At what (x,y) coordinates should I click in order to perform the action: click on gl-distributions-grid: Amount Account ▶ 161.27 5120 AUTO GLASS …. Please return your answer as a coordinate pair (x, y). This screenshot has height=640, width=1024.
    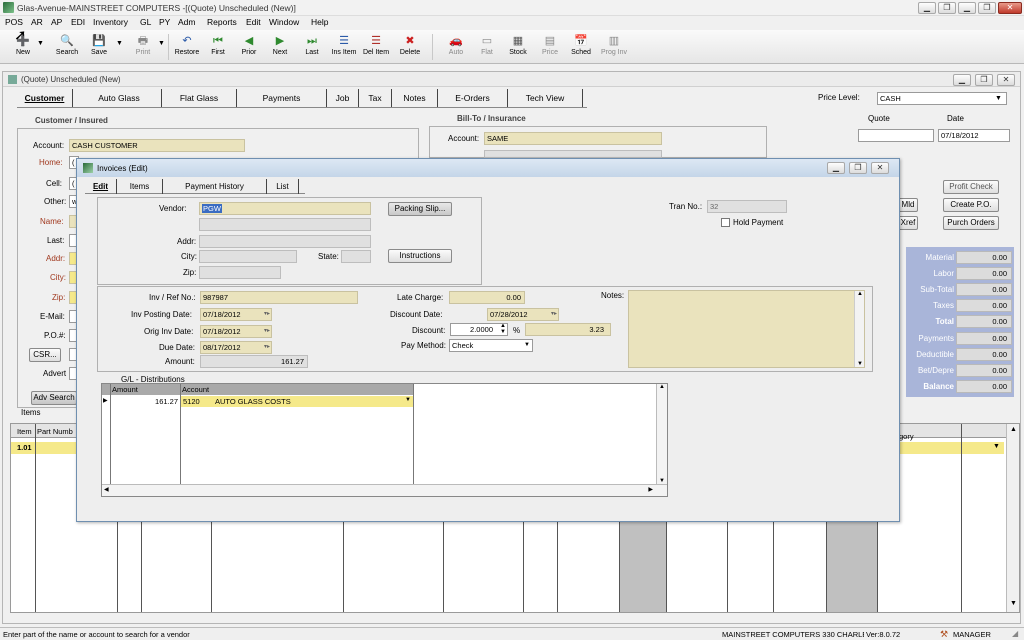
    Looking at the image, I should click on (384, 440).